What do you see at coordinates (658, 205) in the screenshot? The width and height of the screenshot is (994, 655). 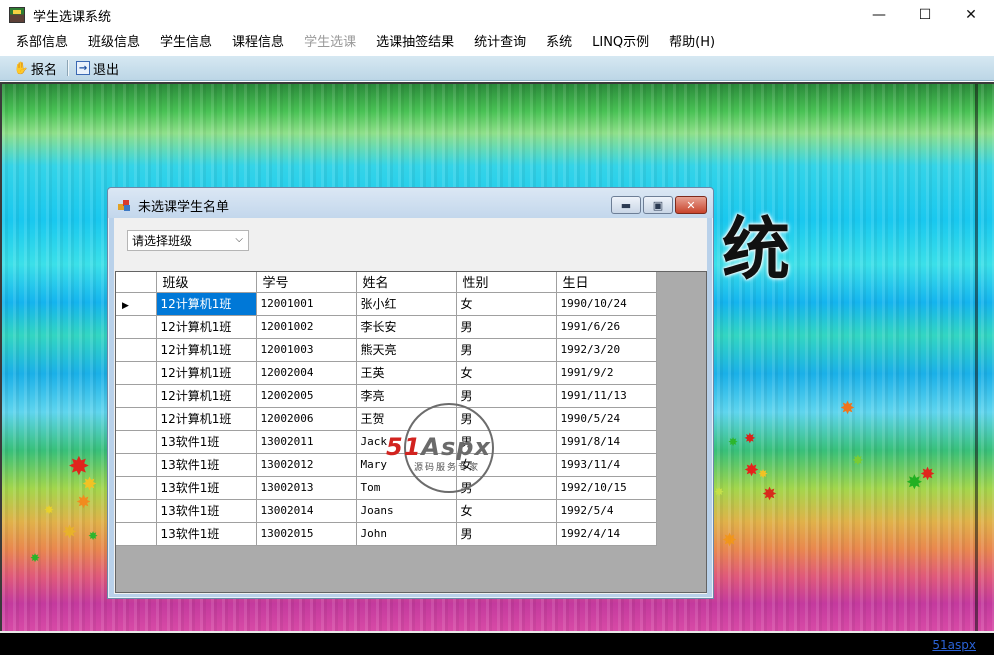 I see `child-restore-button: ▣` at bounding box center [658, 205].